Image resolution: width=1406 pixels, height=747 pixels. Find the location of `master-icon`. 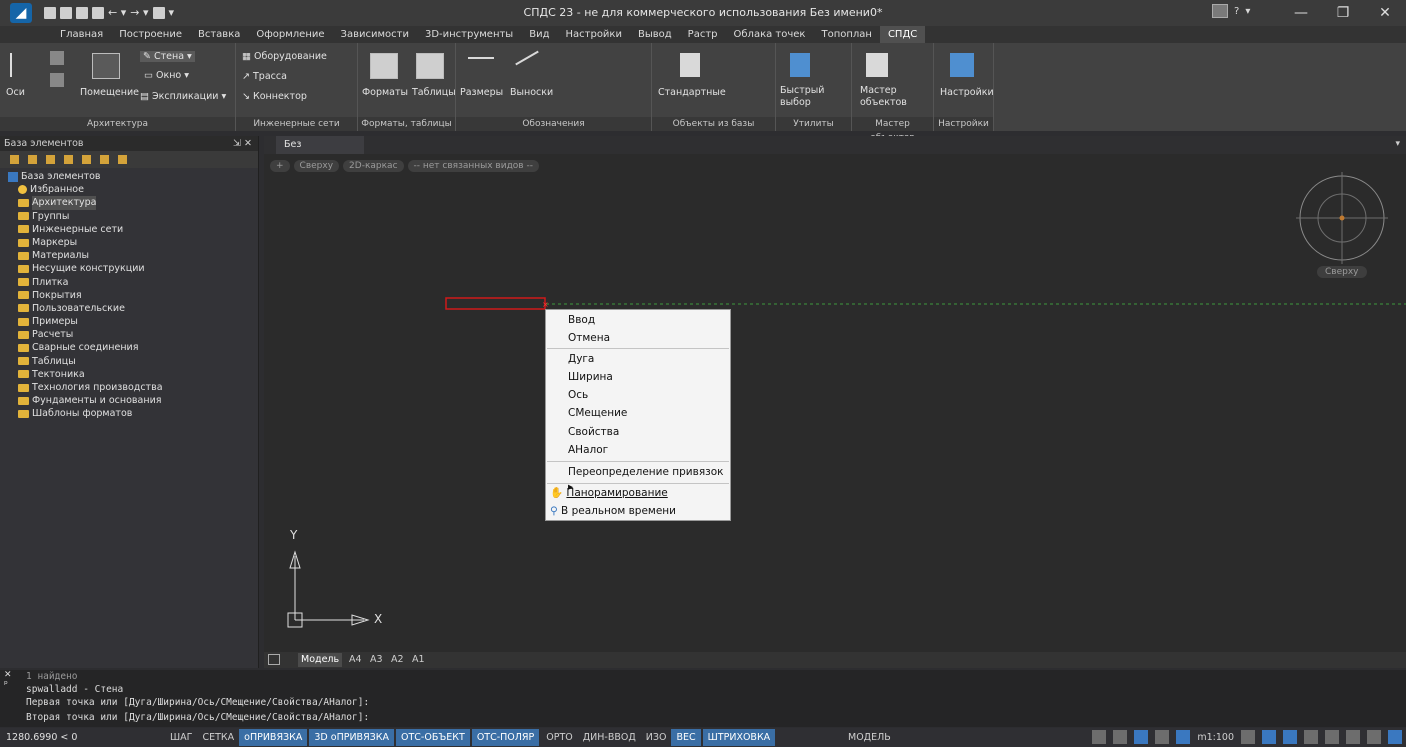

master-icon is located at coordinates (877, 65).